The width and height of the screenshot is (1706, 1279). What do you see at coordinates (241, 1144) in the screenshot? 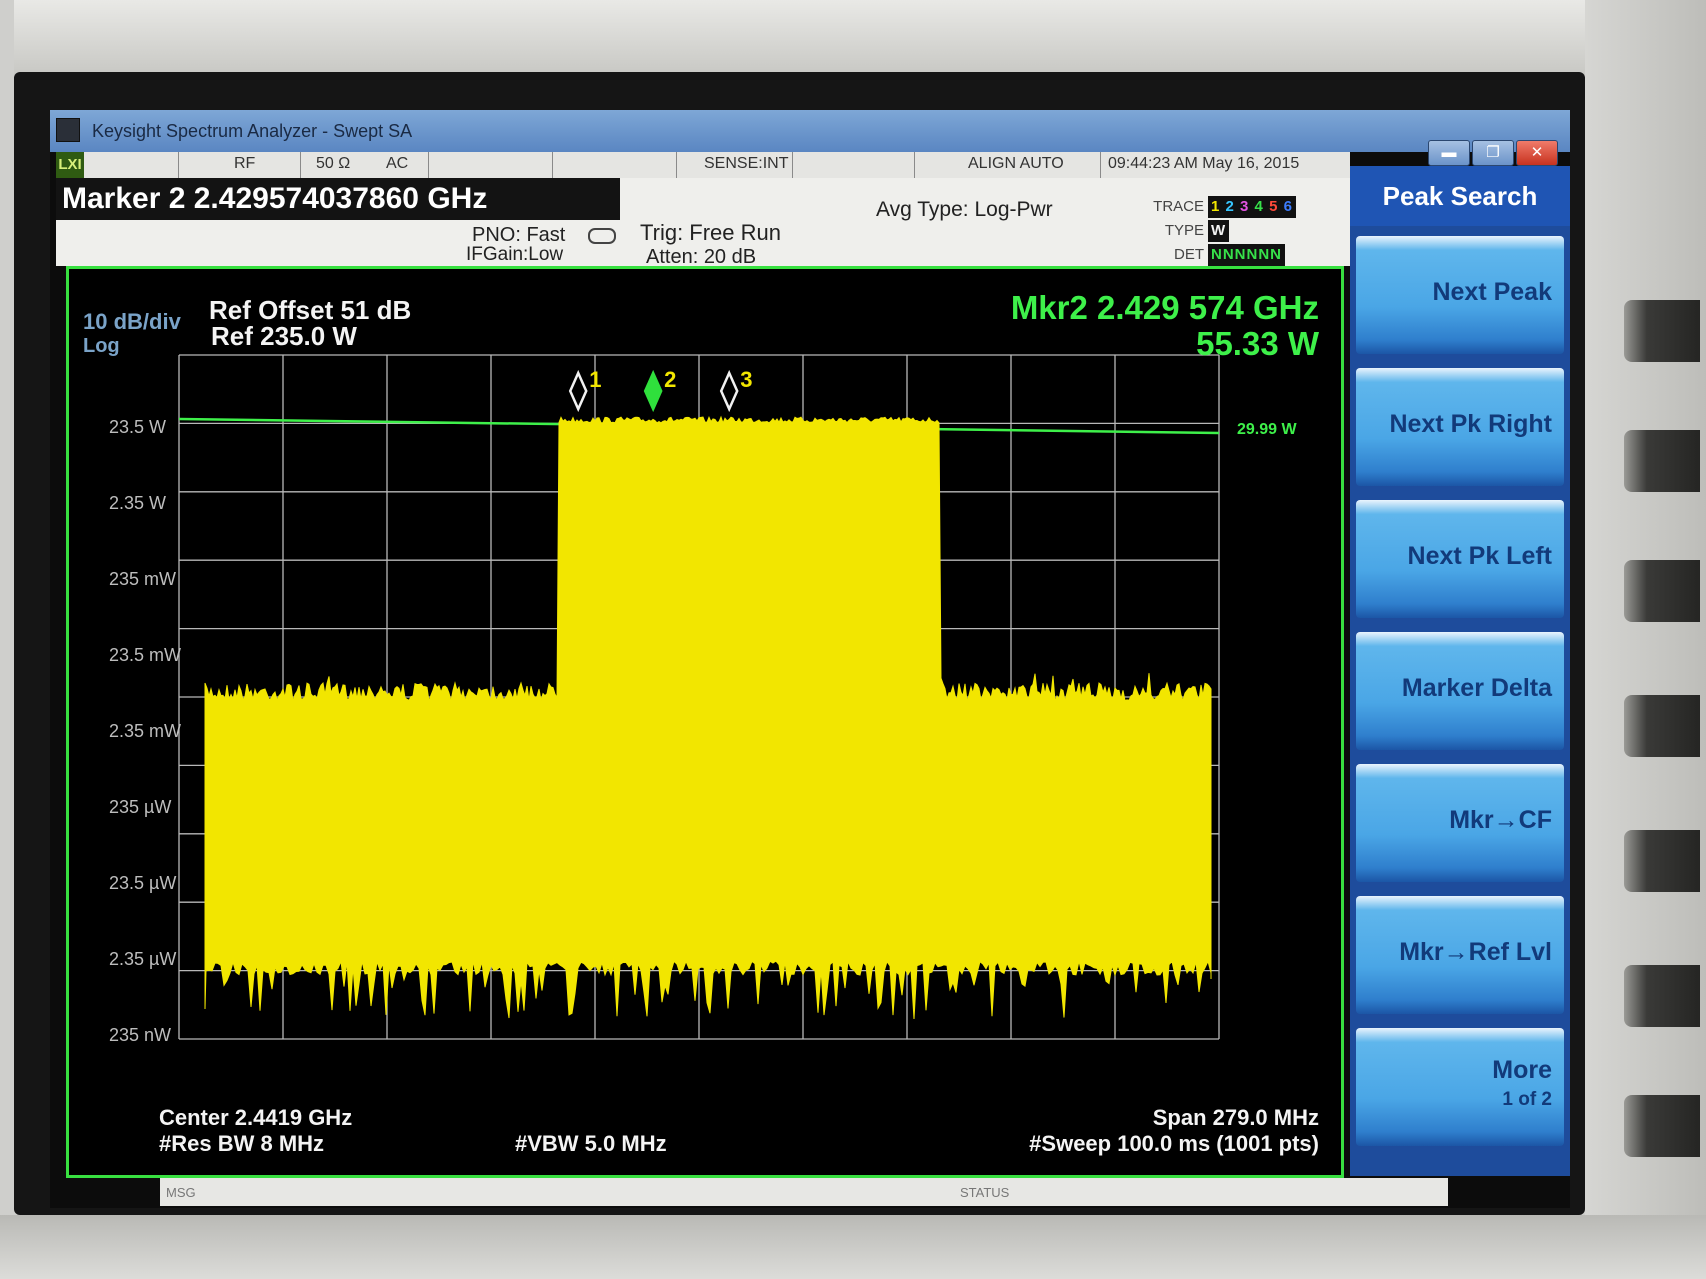
I see `resolution-bandwidth: #Res BW 8 MHz` at bounding box center [241, 1144].